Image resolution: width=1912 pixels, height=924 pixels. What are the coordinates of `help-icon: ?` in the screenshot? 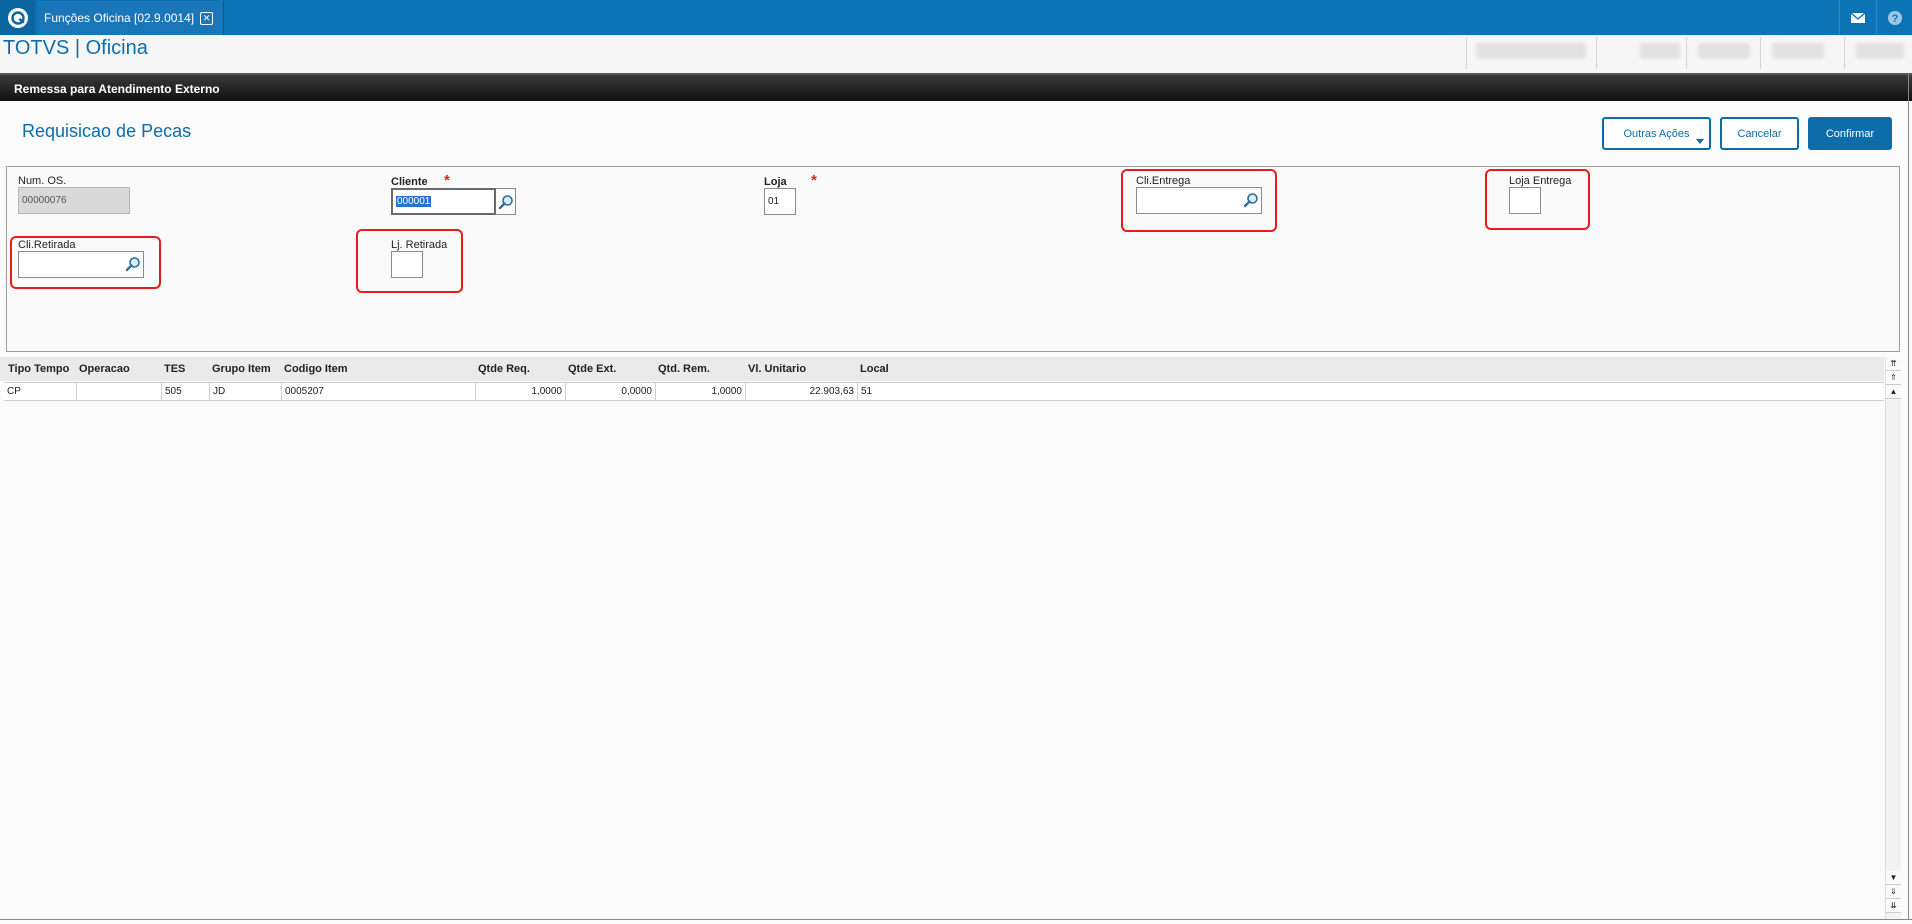 It's located at (1894, 17).